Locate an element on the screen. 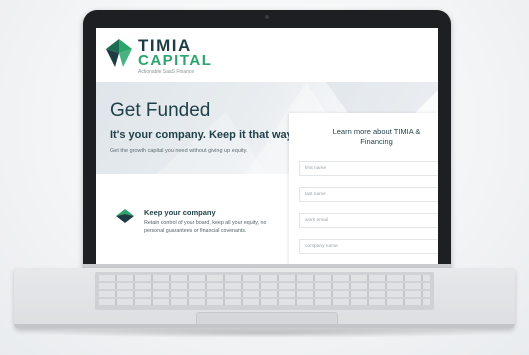 This screenshot has width=529, height=355. form-title: Learn more about TIMIA & Financing is located at coordinates (363, 137).